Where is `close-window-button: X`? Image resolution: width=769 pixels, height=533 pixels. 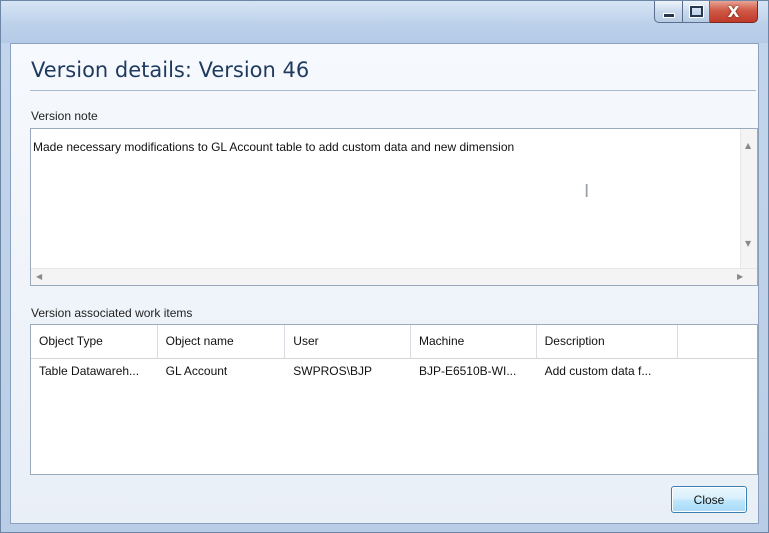
close-window-button: X is located at coordinates (734, 12).